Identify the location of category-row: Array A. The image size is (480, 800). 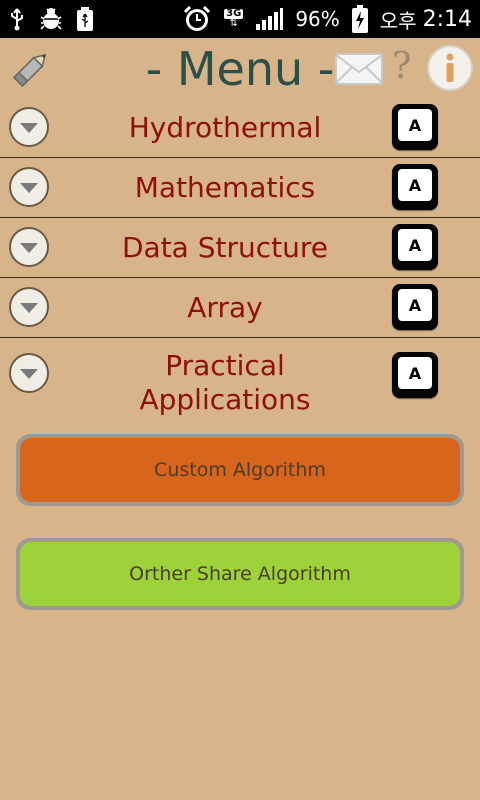
(240, 308).